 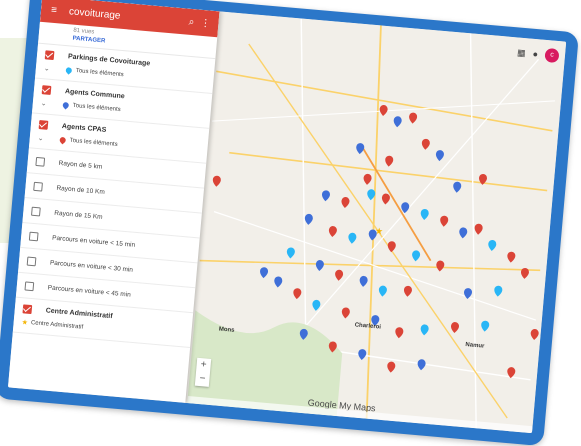 I want to click on layer-name: Rayon de 5 km, so click(x=80, y=165).